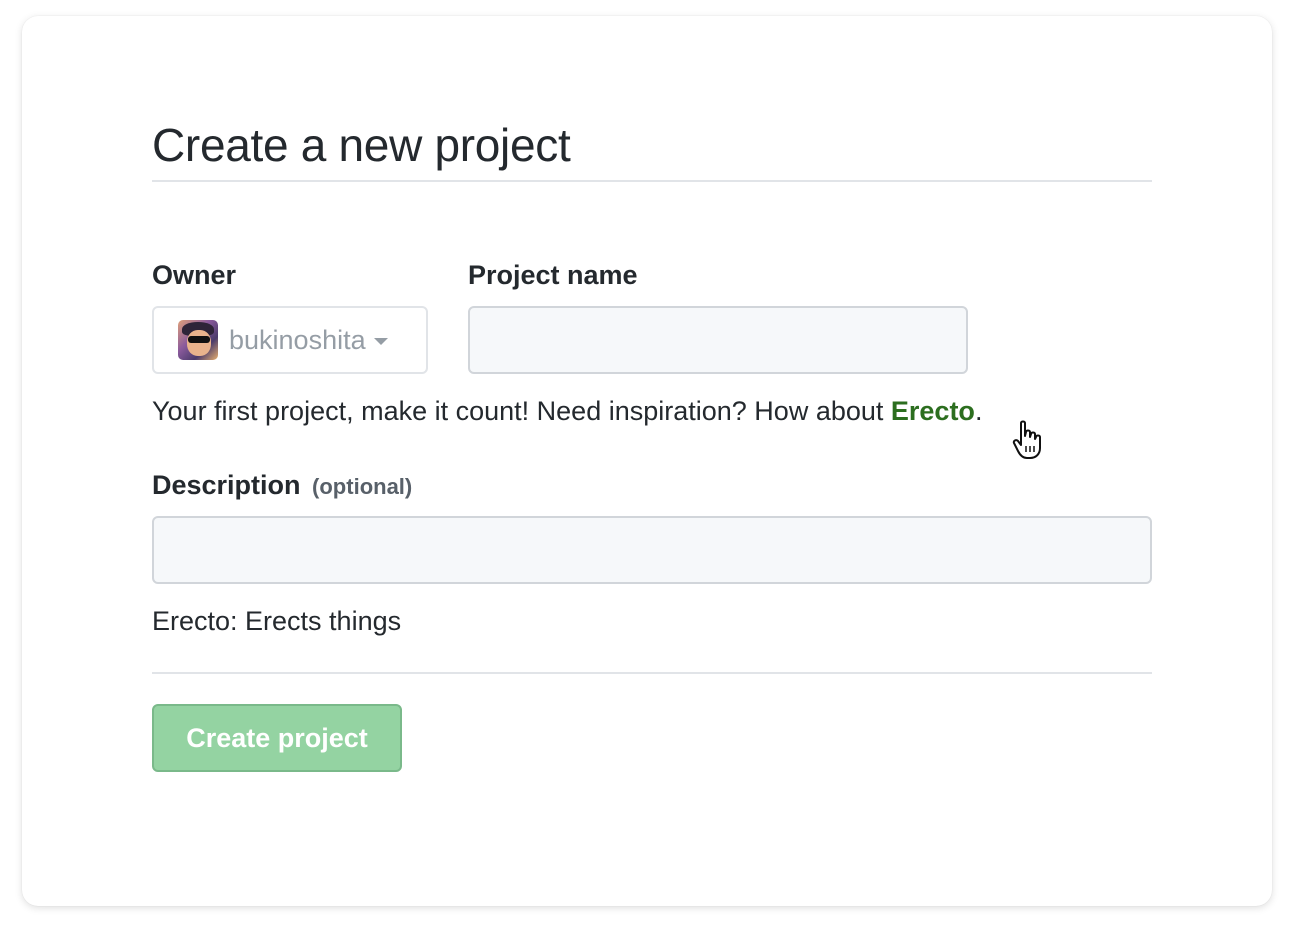 The height and width of the screenshot is (932, 1292). I want to click on optional-tag: (optional), so click(362, 486).